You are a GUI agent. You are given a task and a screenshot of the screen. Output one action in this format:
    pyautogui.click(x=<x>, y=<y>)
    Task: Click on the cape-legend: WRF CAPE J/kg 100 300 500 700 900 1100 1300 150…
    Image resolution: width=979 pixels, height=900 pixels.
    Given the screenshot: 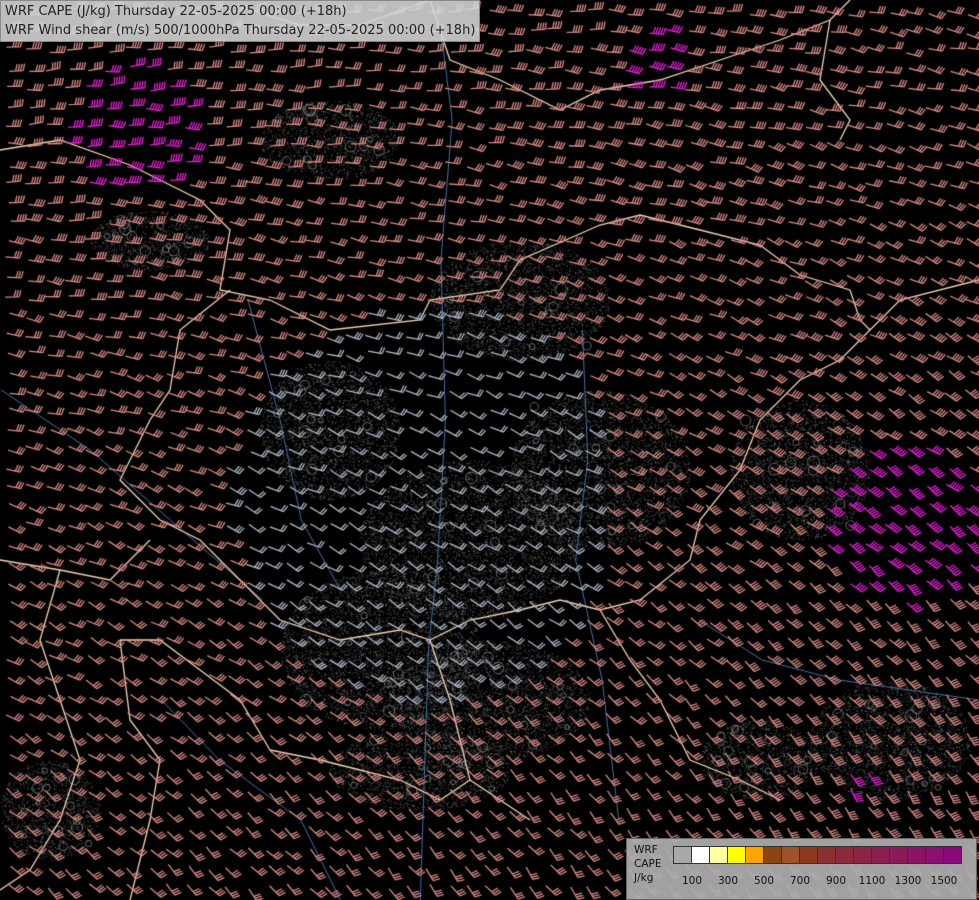 What is the action you would take?
    pyautogui.click(x=801, y=869)
    